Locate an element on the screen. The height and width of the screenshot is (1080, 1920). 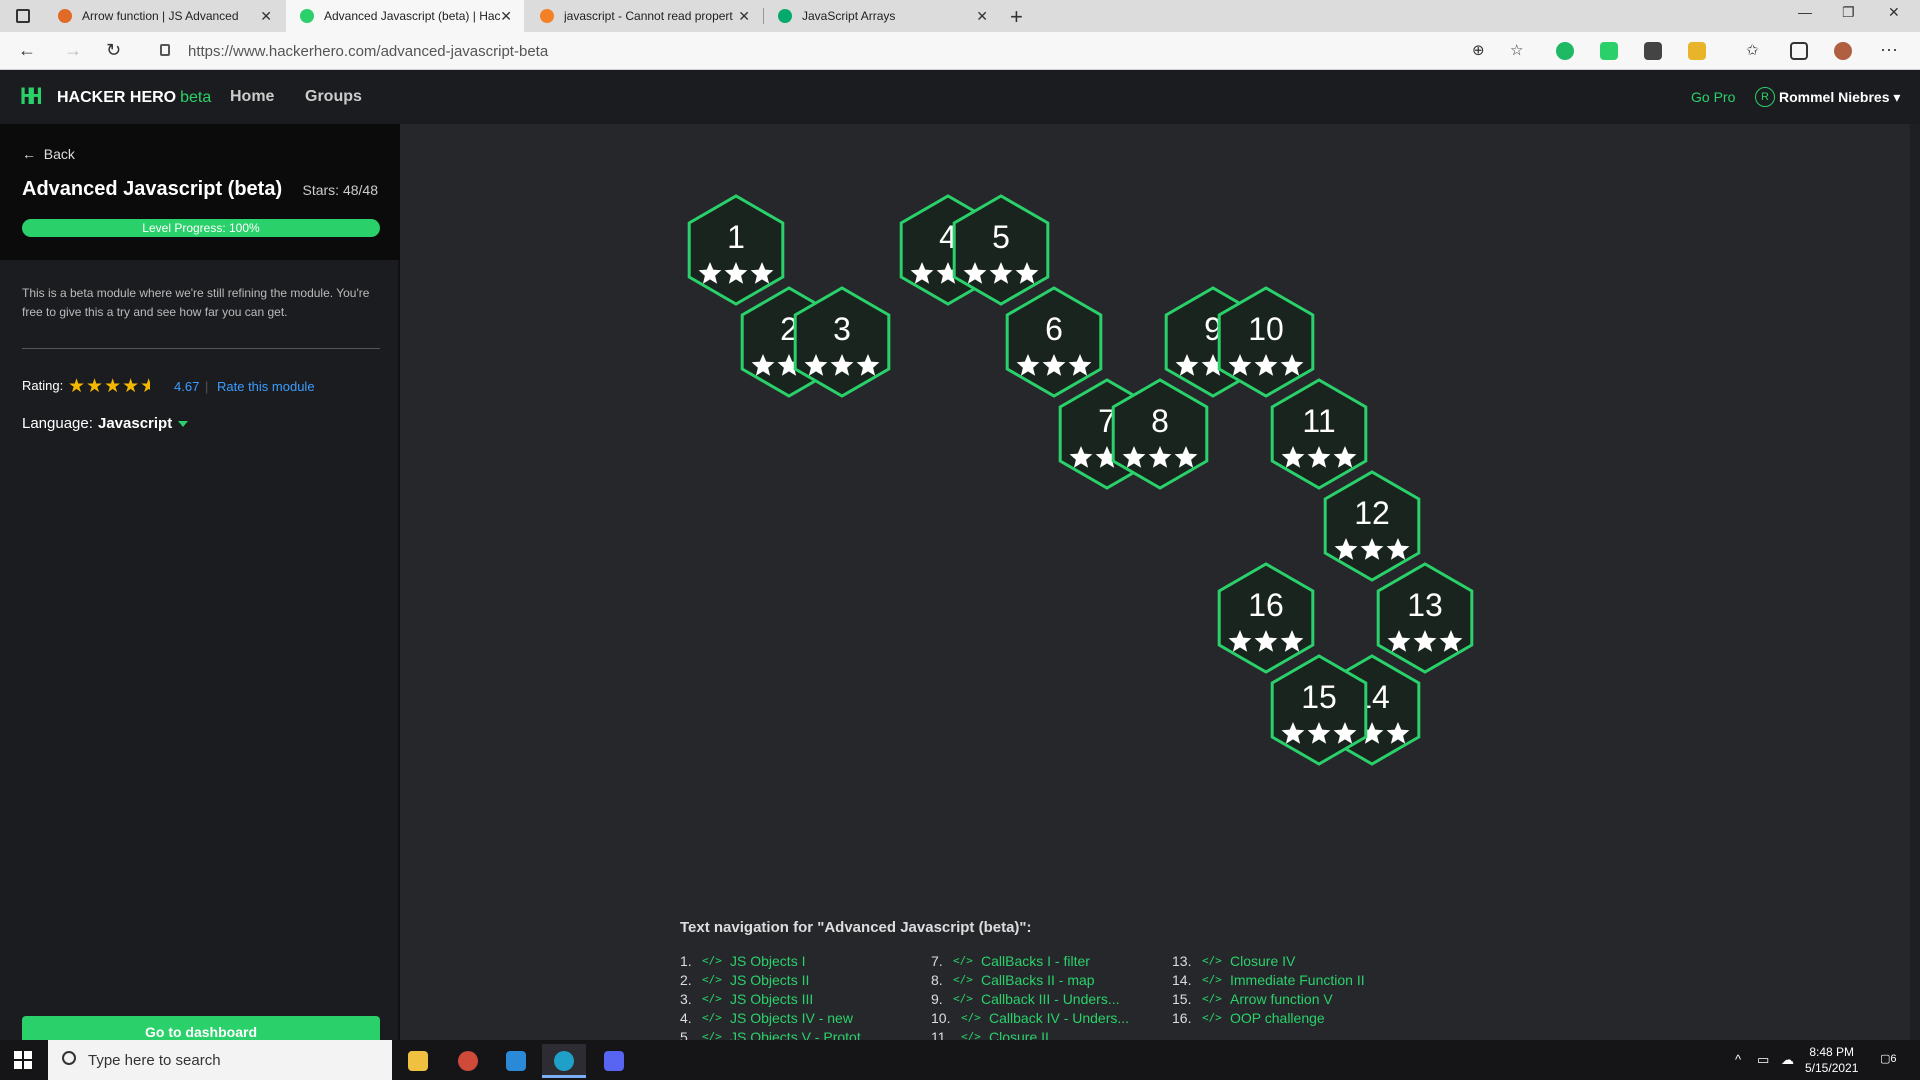
text-nav-item: 14. </> Immediate Function II is located at coordinates (1268, 979).